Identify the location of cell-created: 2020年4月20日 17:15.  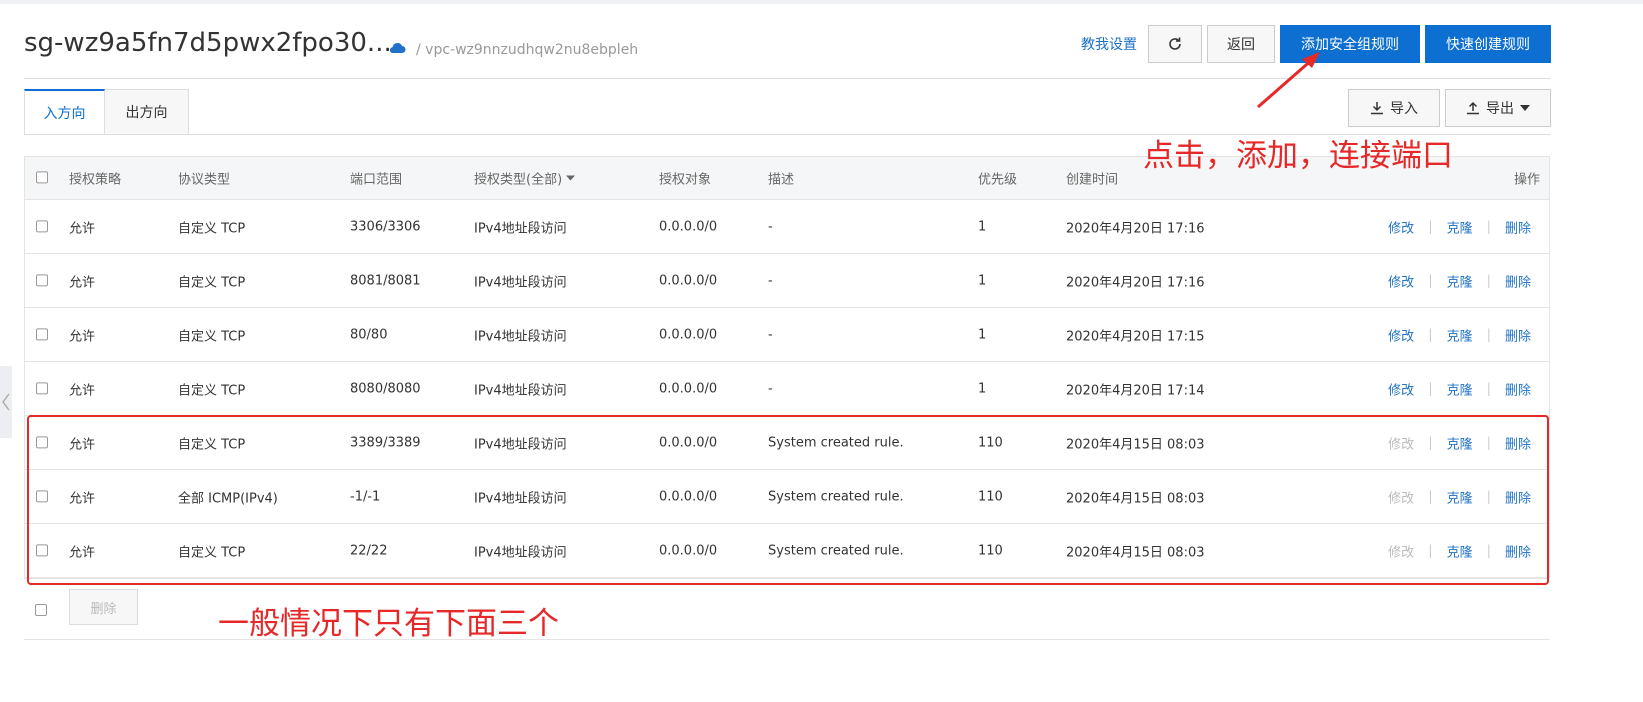
(1135, 336).